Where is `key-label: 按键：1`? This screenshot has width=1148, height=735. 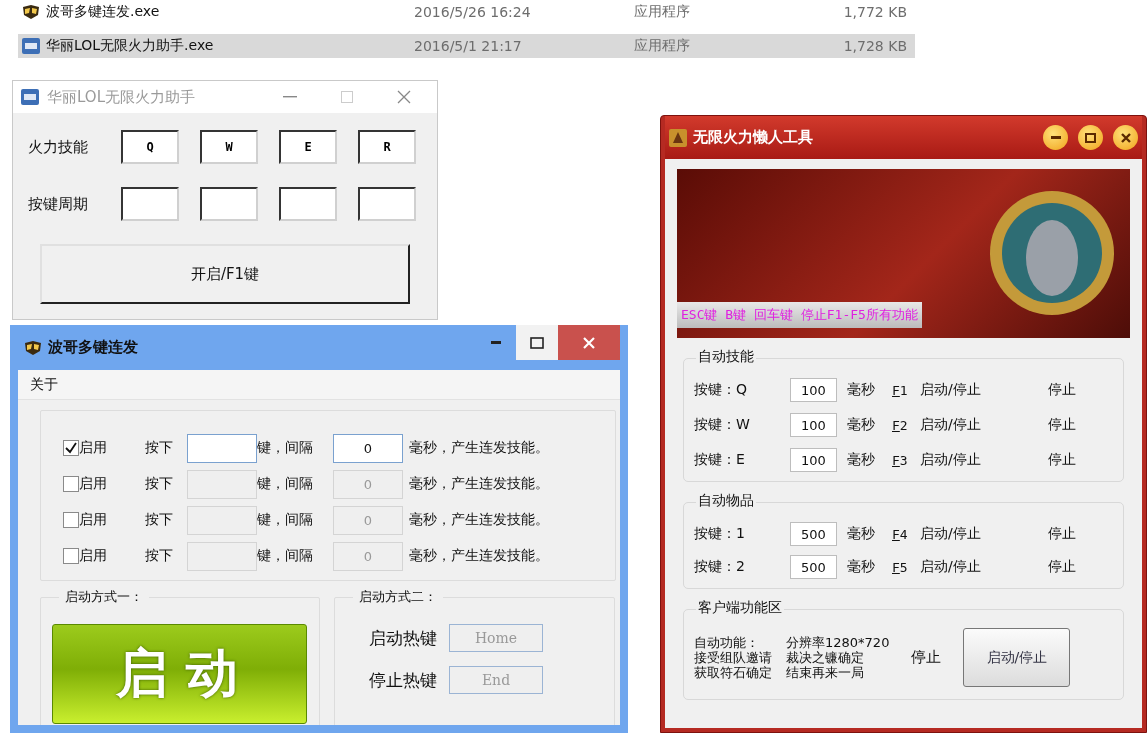 key-label: 按键：1 is located at coordinates (720, 534).